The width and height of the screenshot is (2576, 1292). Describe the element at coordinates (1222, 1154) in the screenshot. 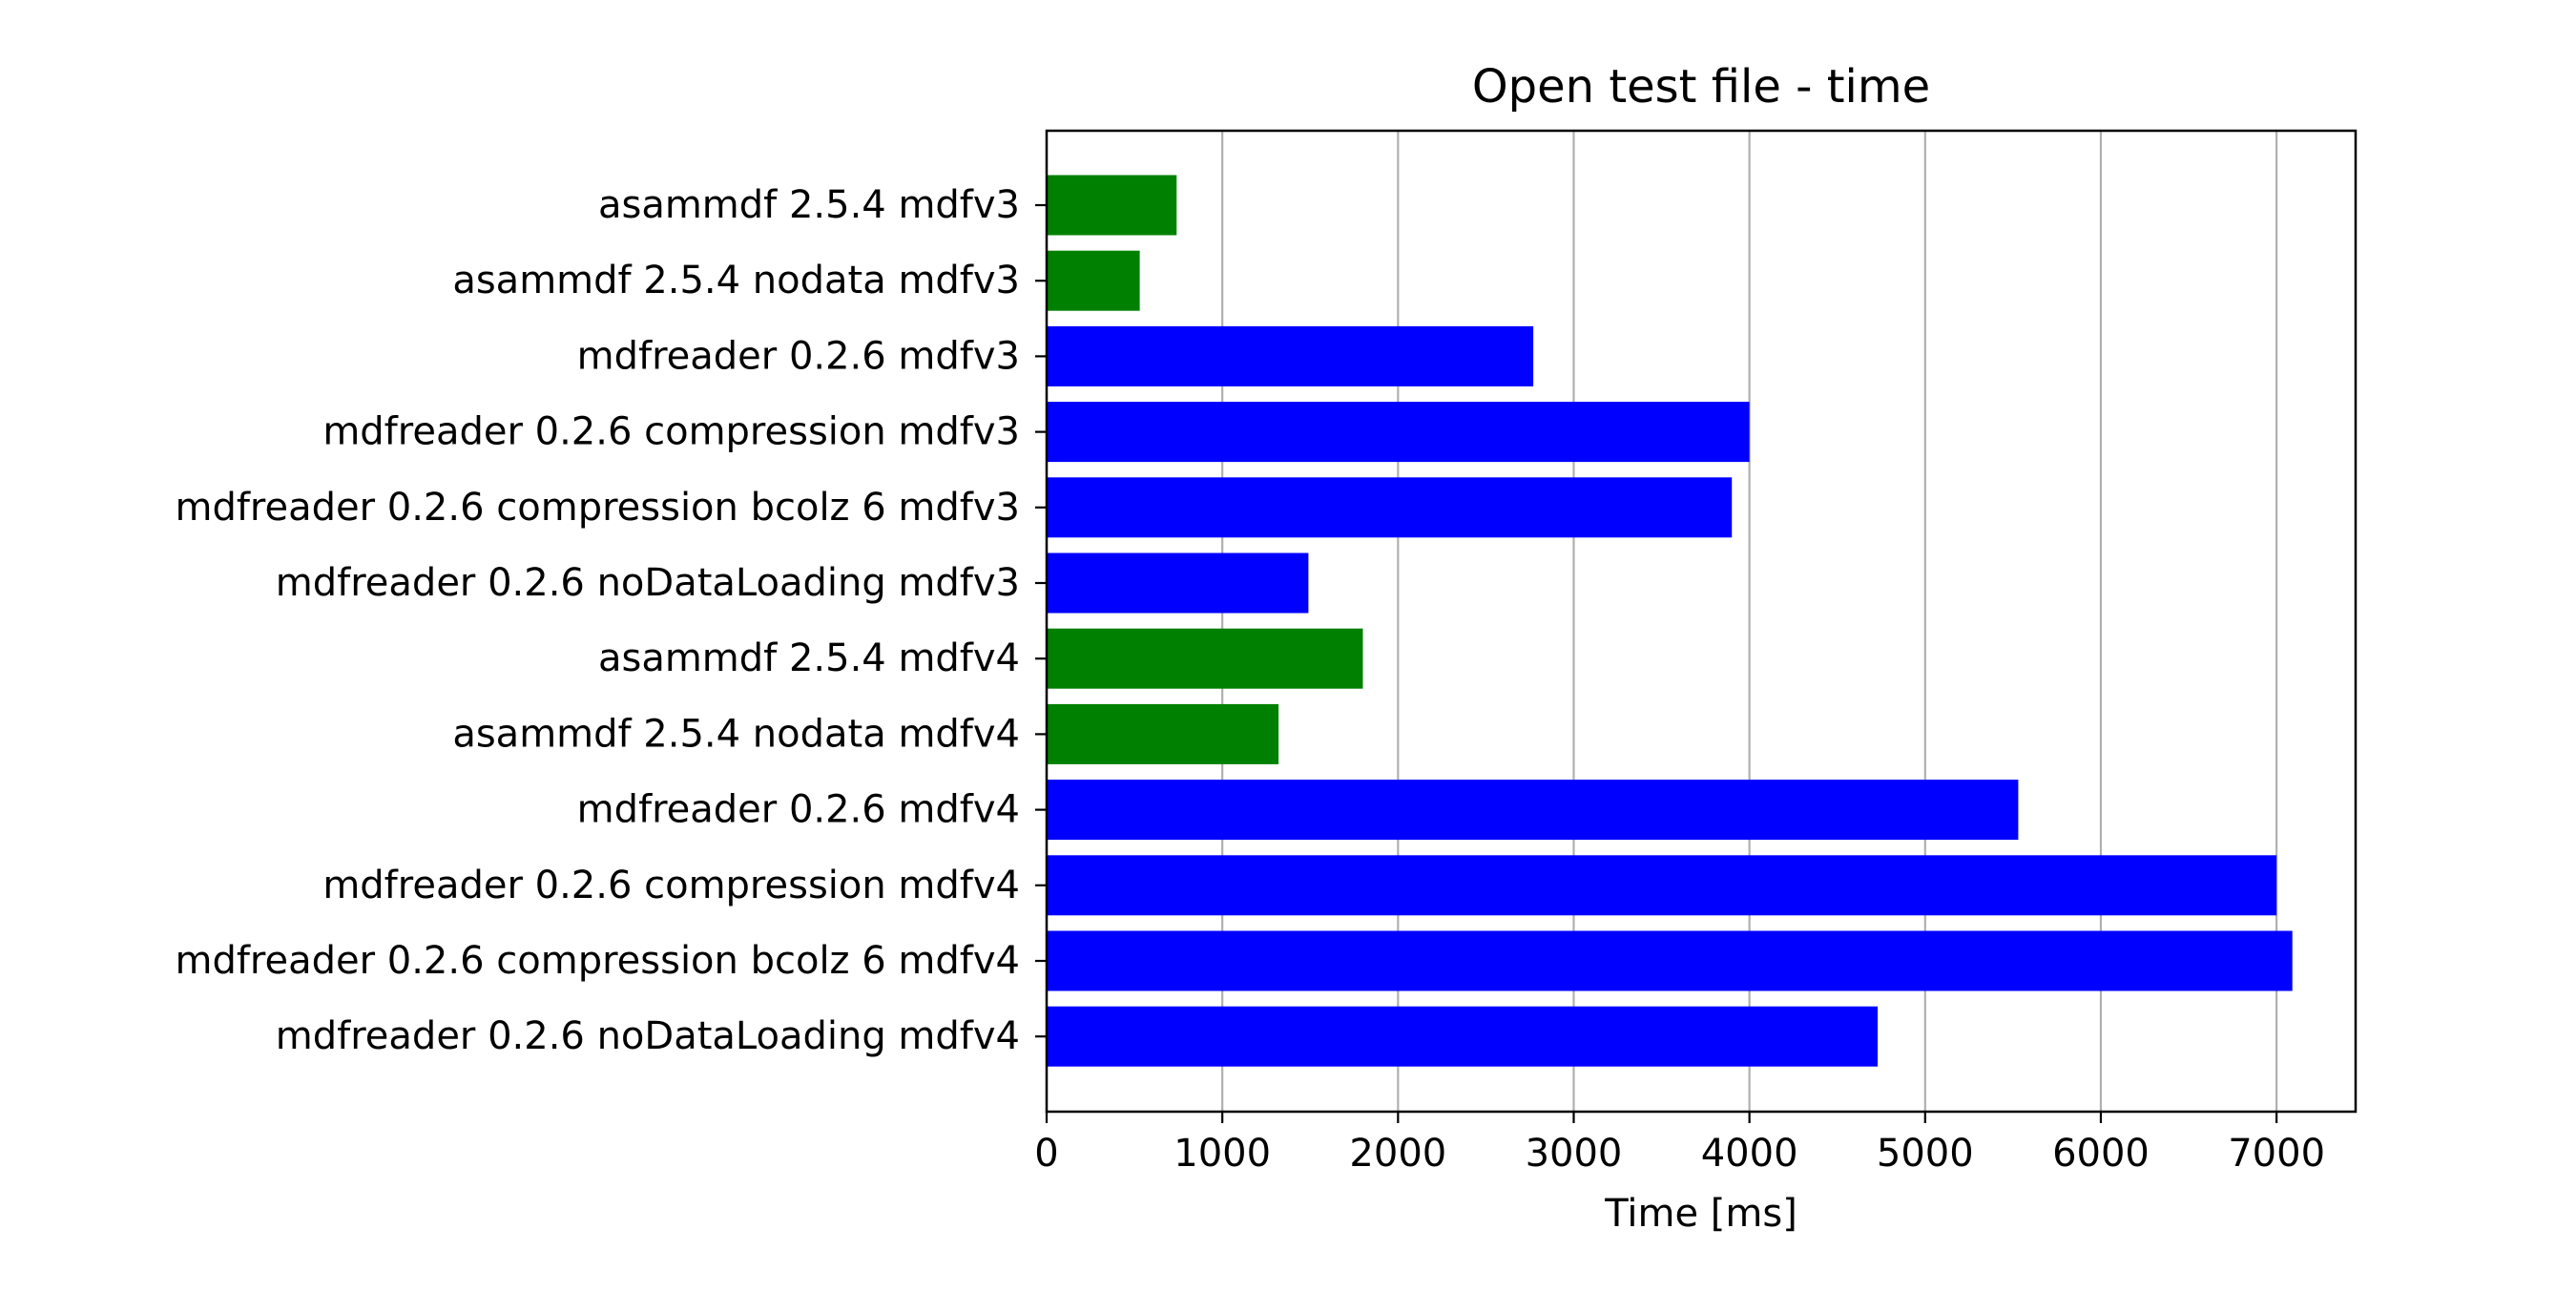

I see `x-tick-label: 1000` at that location.